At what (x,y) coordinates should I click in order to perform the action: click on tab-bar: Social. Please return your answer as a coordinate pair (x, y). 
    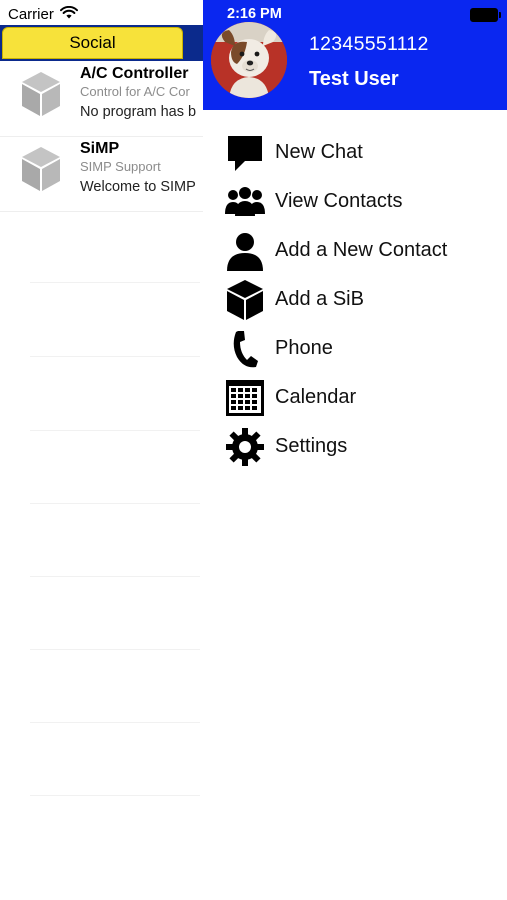
    Looking at the image, I should click on (101, 43).